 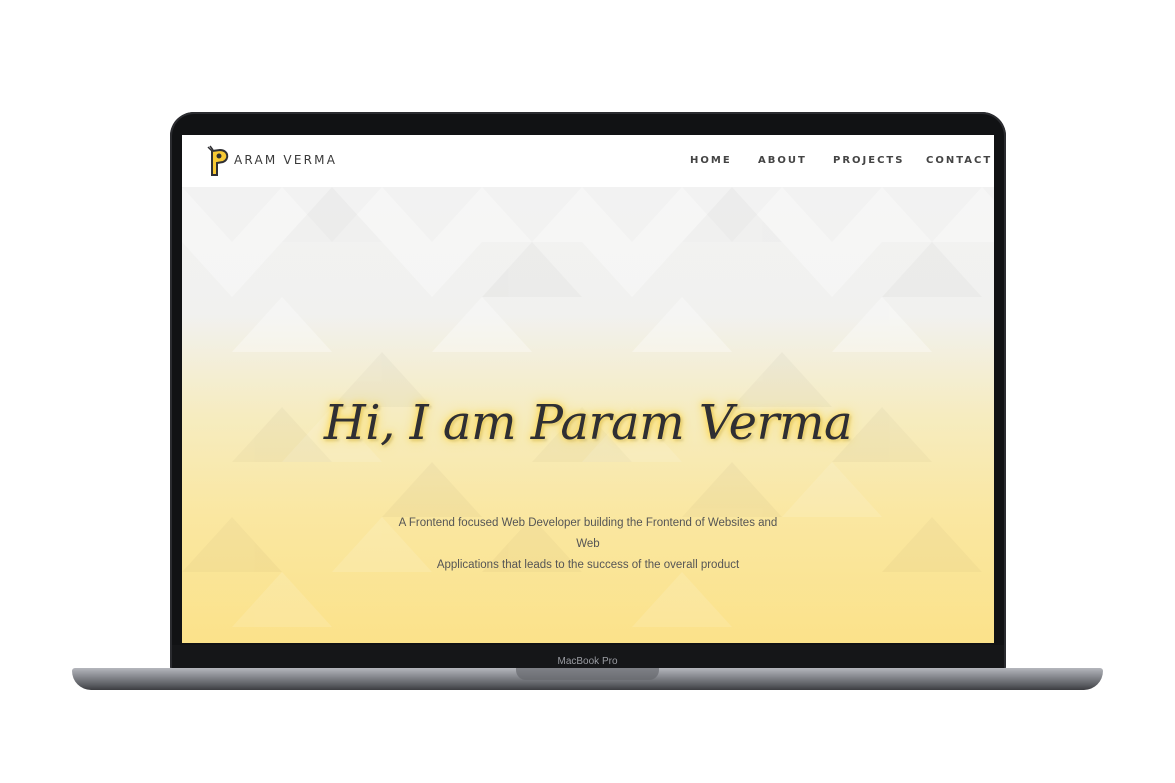 What do you see at coordinates (782, 160) in the screenshot?
I see `nav-about-link: ABOUT` at bounding box center [782, 160].